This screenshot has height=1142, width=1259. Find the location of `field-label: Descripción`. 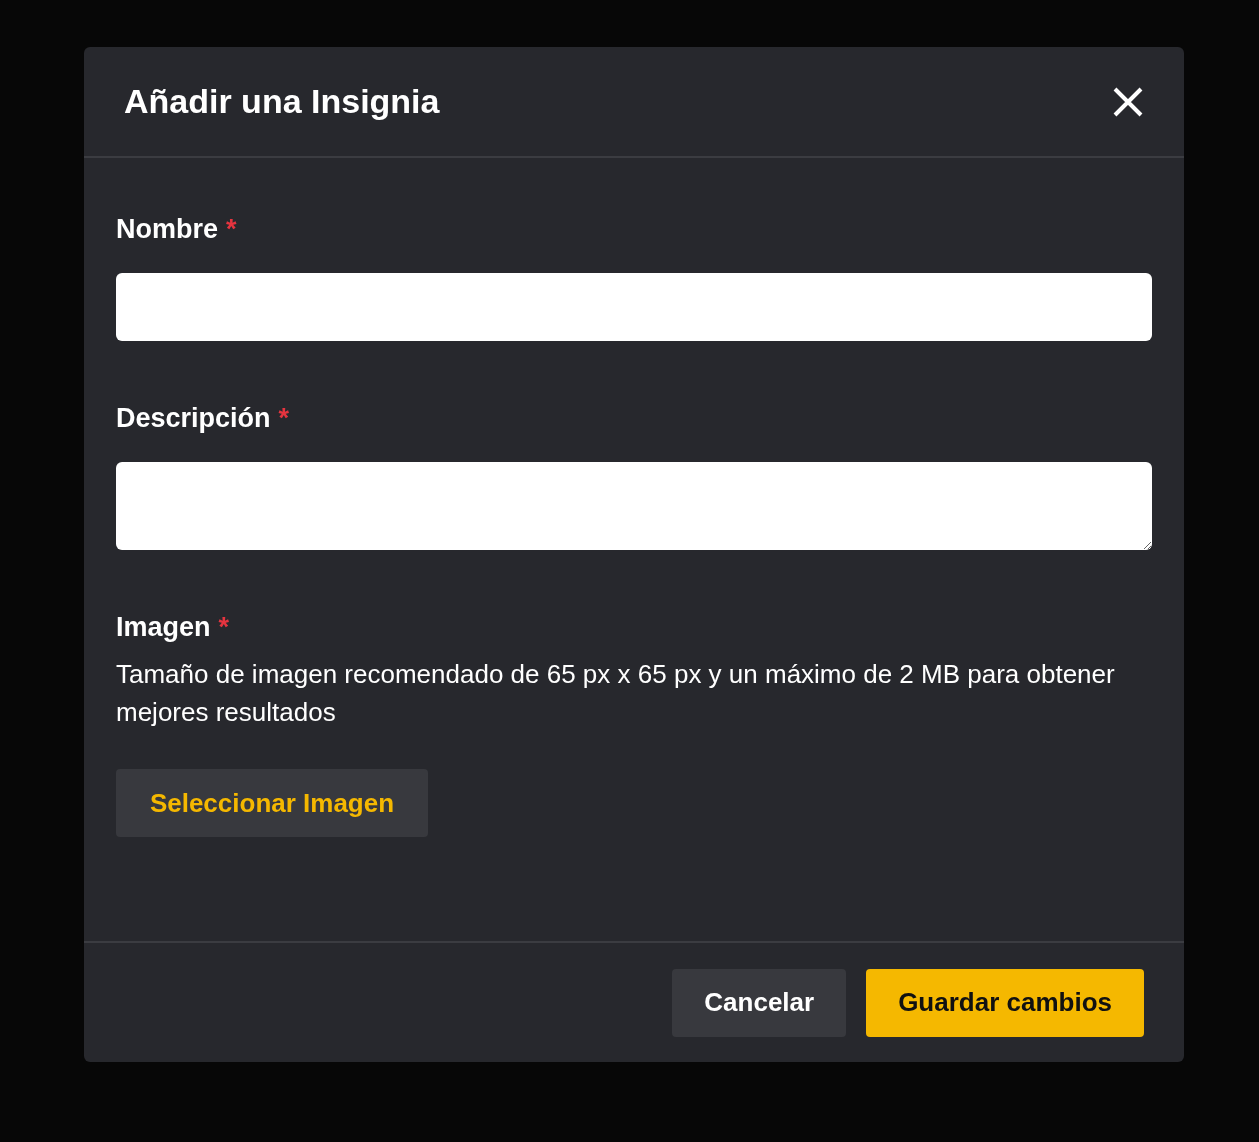

field-label: Descripción is located at coordinates (193, 418).